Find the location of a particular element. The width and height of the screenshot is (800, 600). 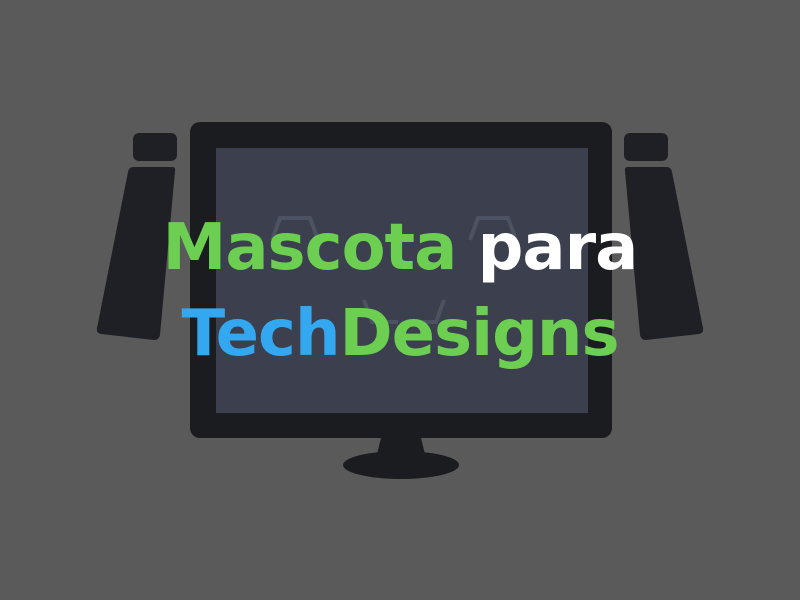

headline-line-1: Mascota para is located at coordinates (400, 248).